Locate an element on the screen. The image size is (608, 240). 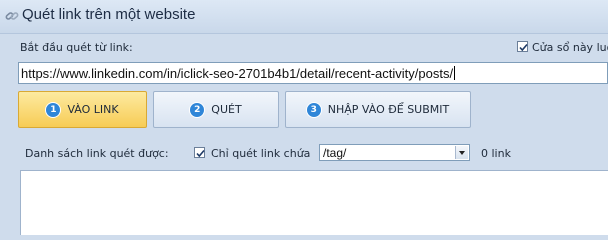
filter-combobox: /tag/ is located at coordinates (394, 152).